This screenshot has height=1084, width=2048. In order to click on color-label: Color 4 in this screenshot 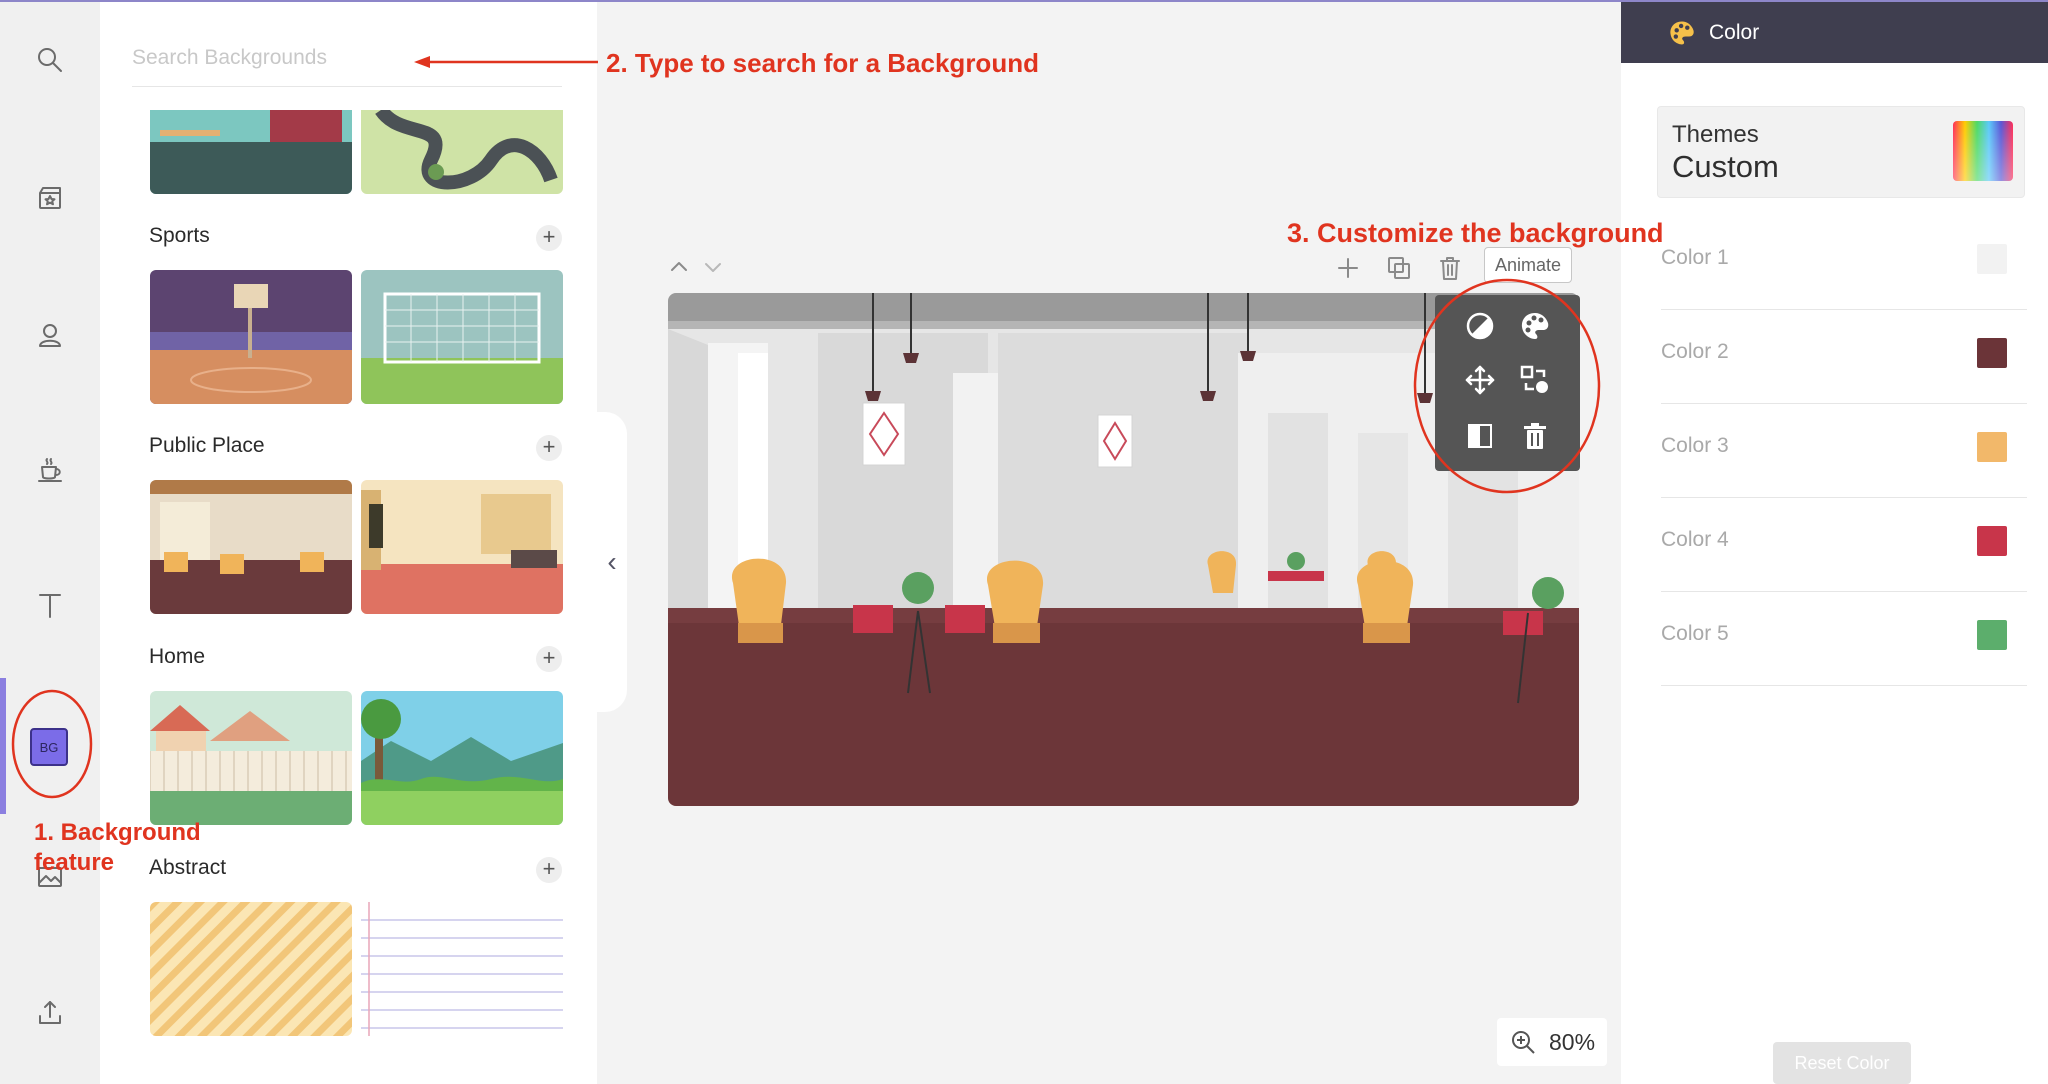, I will do `click(1695, 539)`.